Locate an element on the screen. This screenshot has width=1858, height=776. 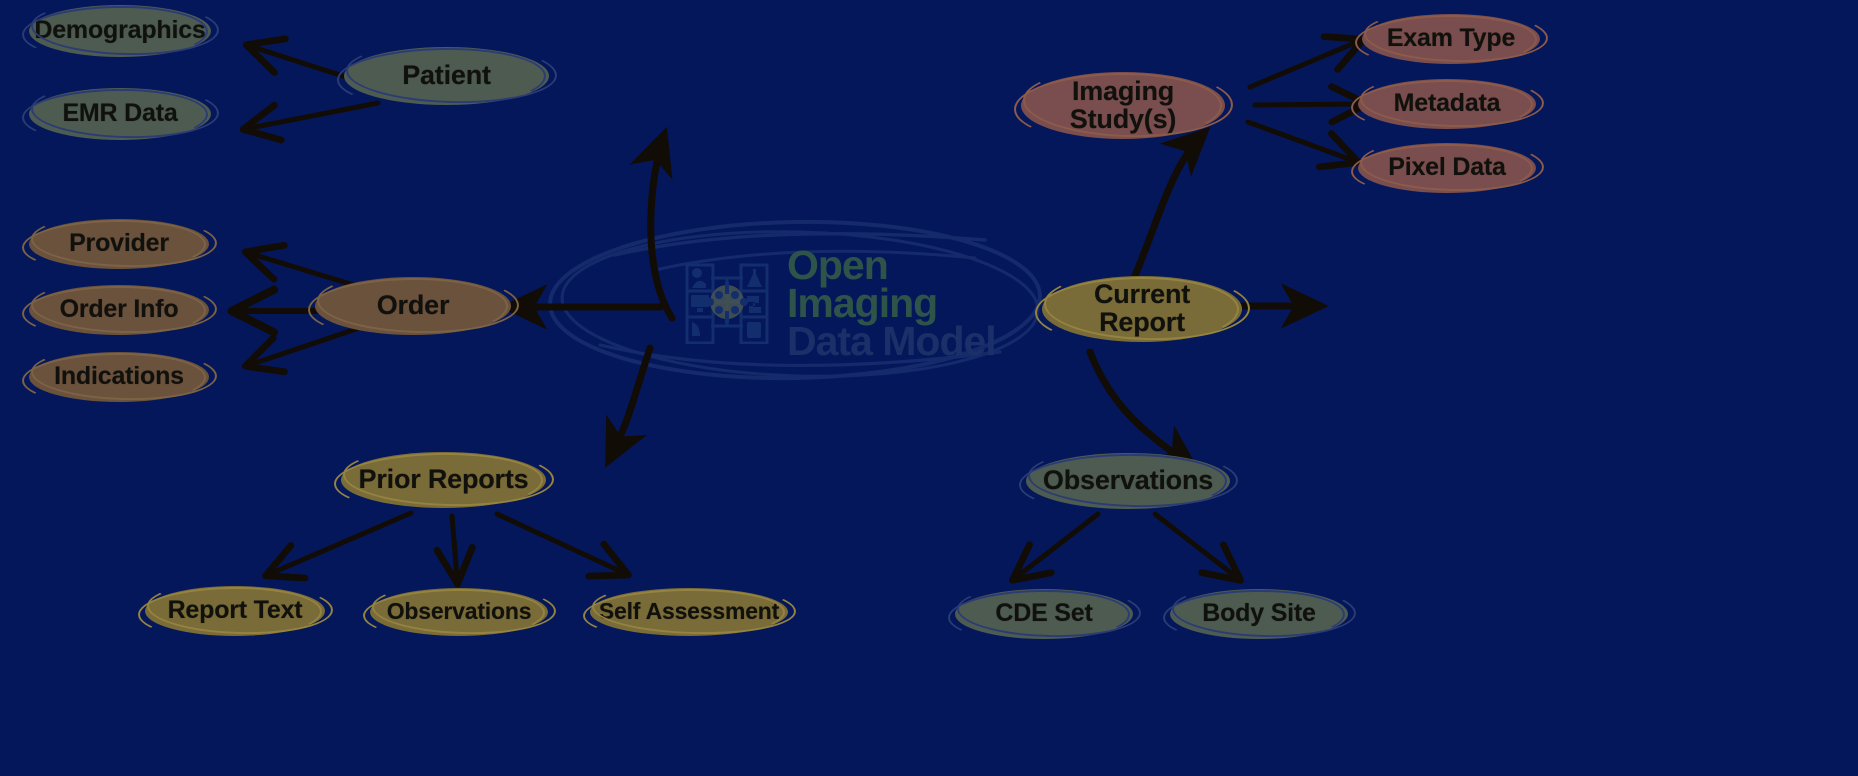
node-cde-set: CDE Set is located at coordinates (1044, 614).